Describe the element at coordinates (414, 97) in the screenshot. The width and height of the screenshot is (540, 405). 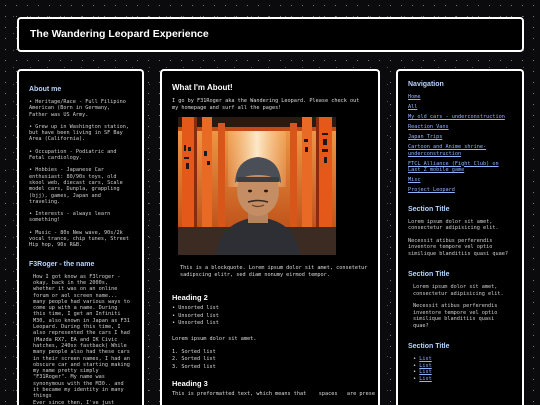
I see `nav-link-home: Home` at that location.